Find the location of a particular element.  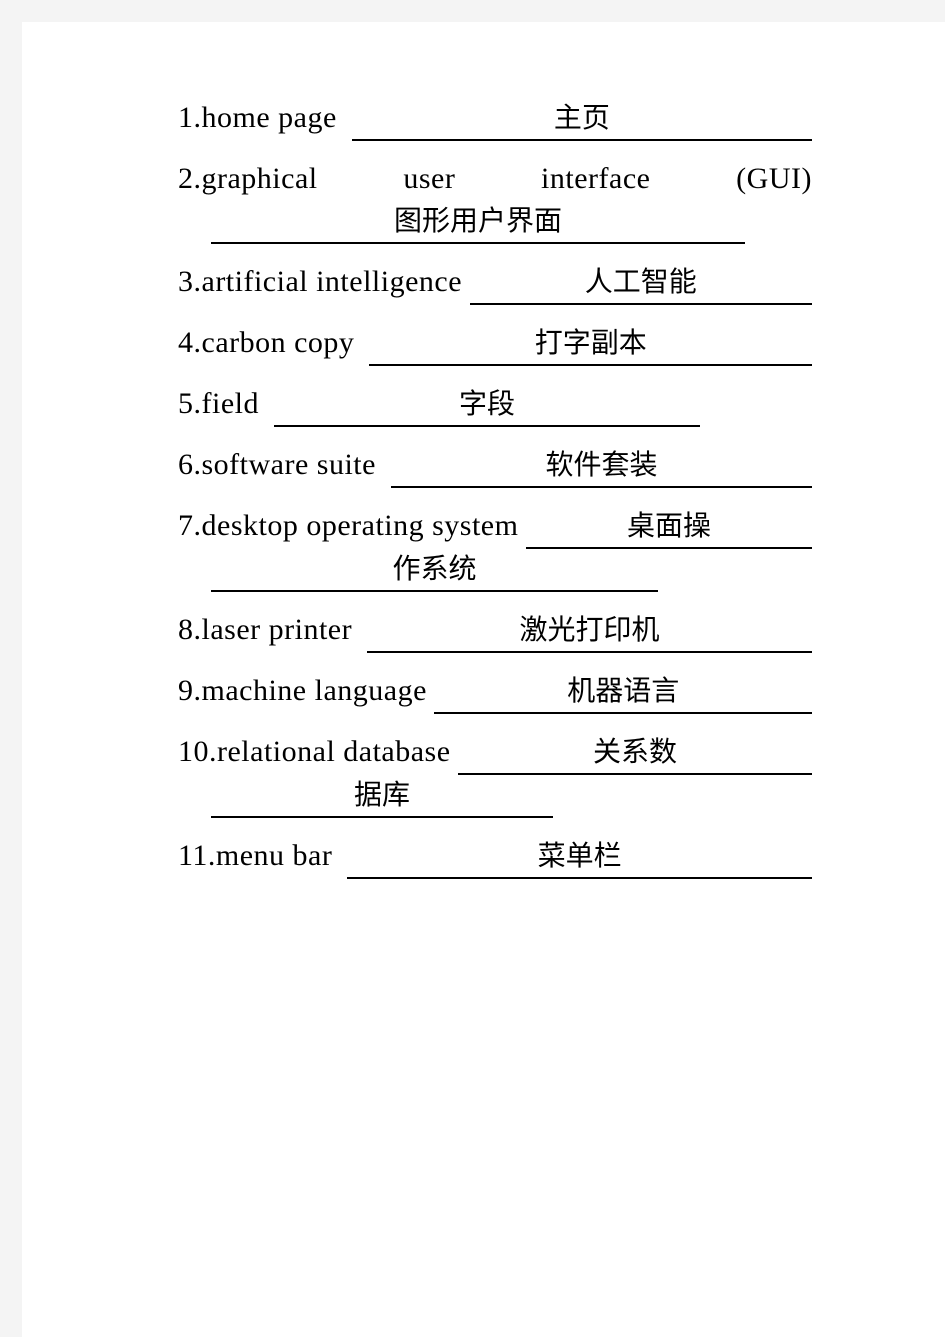

item-row: 5. field 字段 is located at coordinates (495, 404).